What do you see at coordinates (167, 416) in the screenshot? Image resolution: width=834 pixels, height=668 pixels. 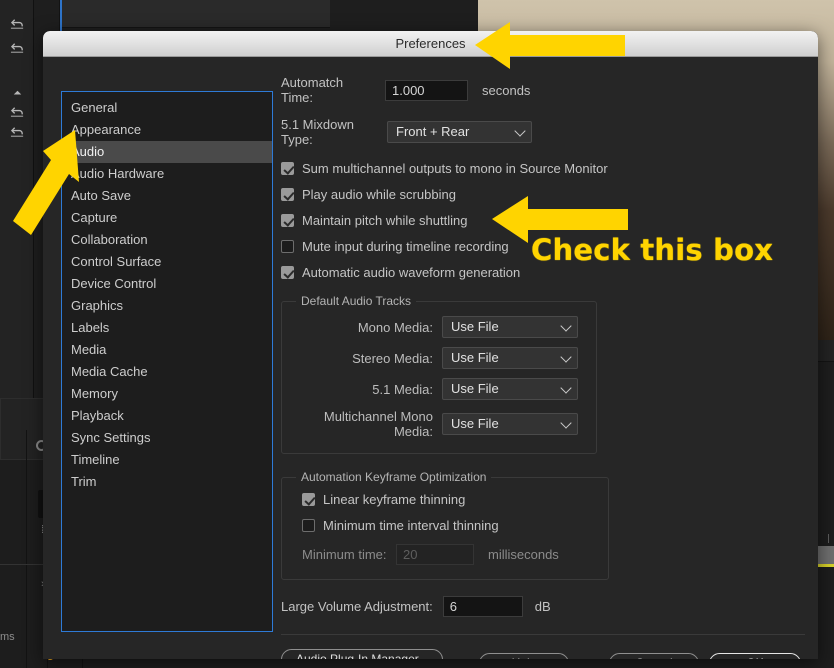 I see `sidebar-item-playback: Playback` at bounding box center [167, 416].